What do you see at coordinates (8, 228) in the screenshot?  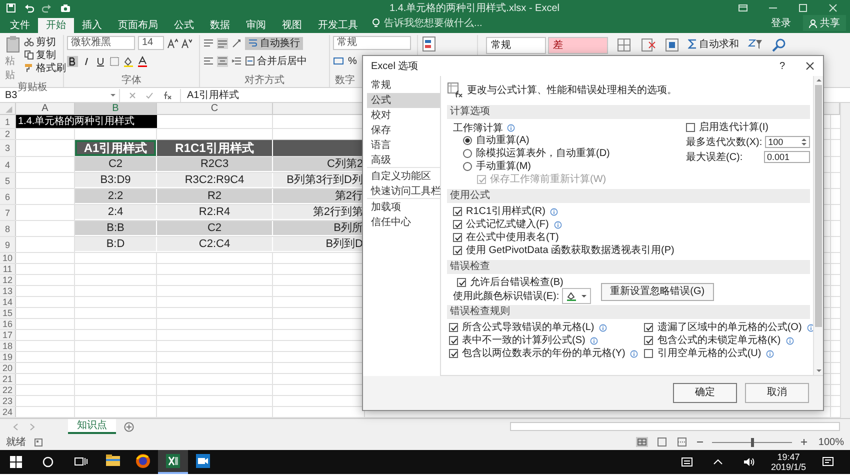 I see `row-header: 8` at bounding box center [8, 228].